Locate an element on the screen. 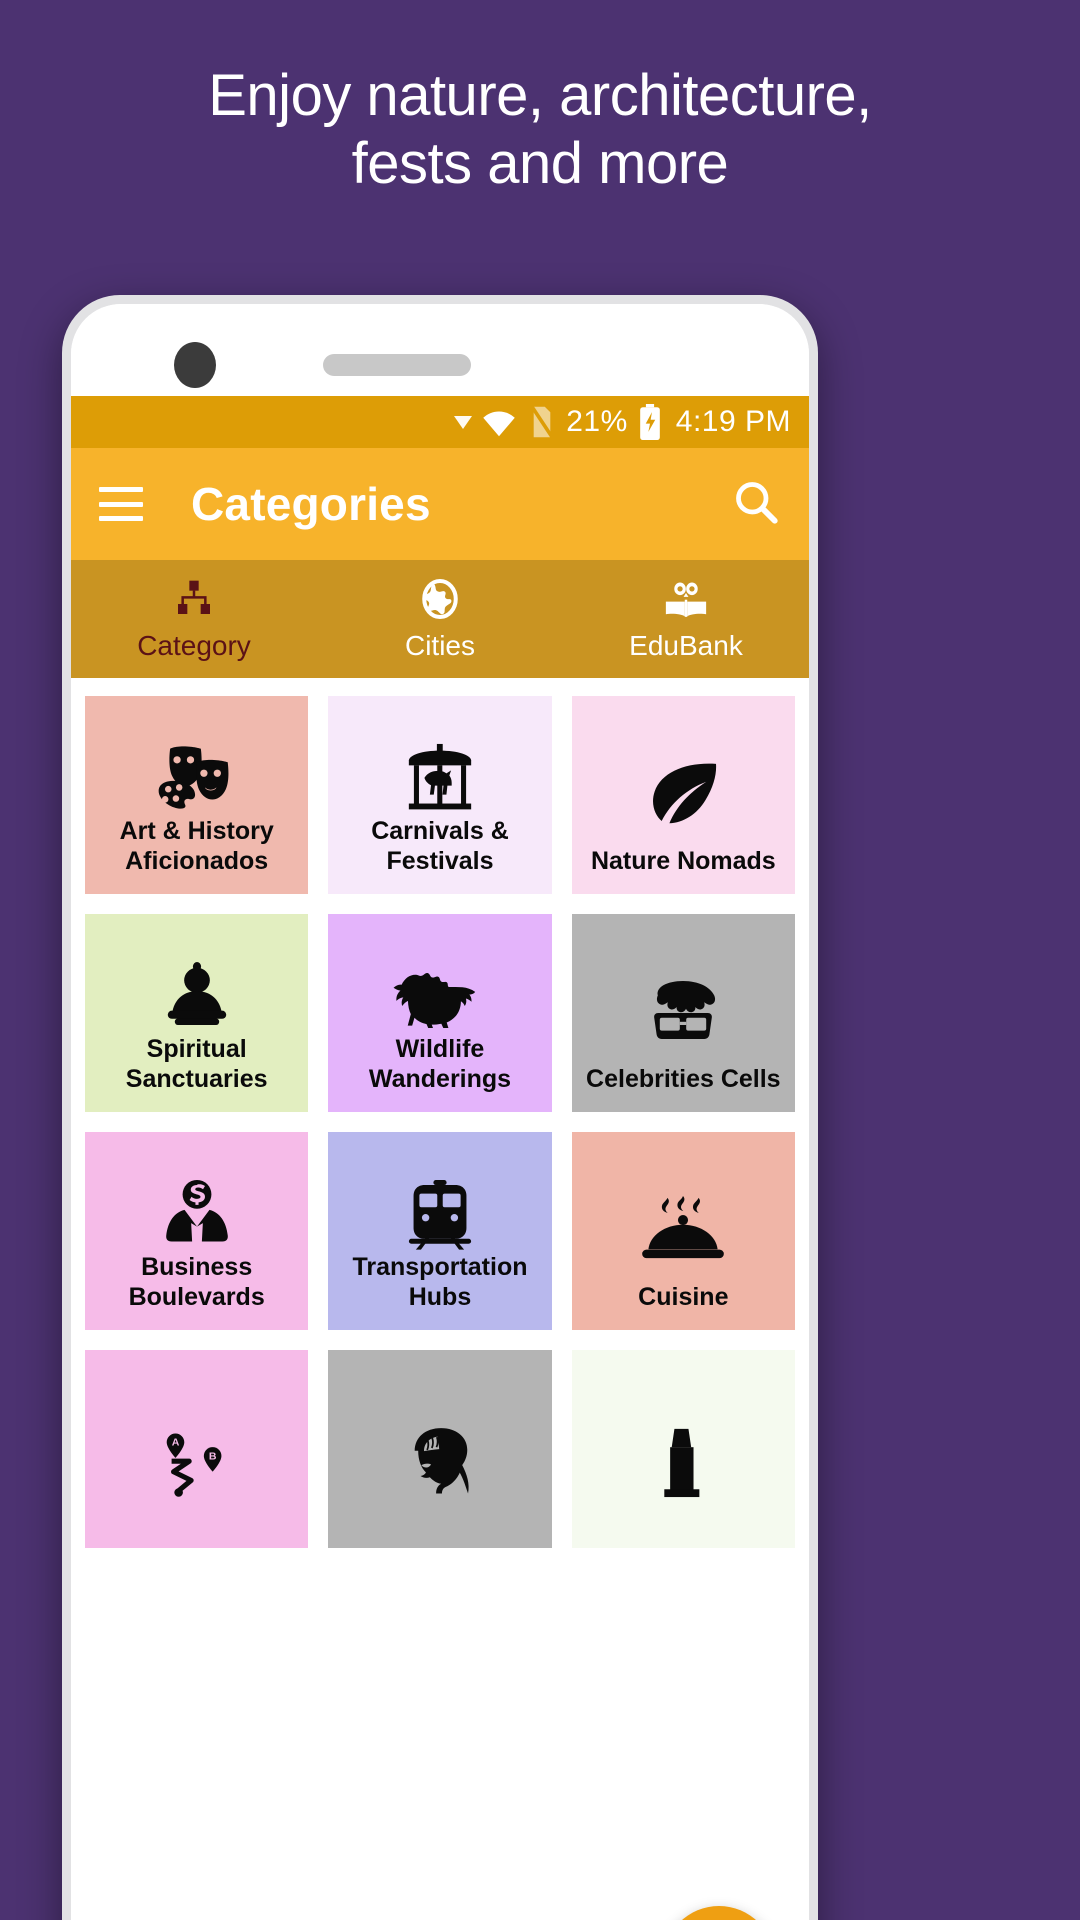  category-card-business-boulevards: Business Boulevards is located at coordinates (197, 1231).